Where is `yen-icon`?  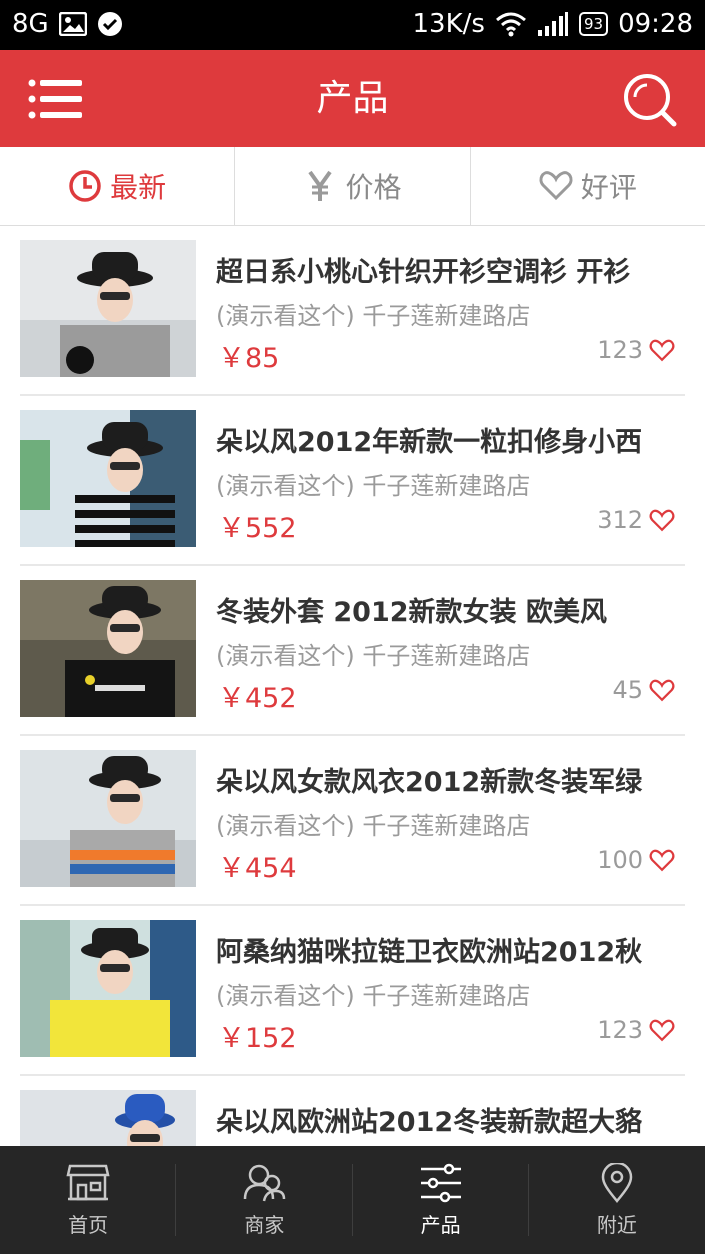
yen-icon is located at coordinates (320, 185).